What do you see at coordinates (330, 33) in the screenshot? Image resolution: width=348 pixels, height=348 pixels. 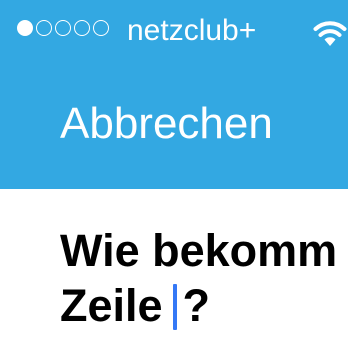 I see `wifi-icon` at bounding box center [330, 33].